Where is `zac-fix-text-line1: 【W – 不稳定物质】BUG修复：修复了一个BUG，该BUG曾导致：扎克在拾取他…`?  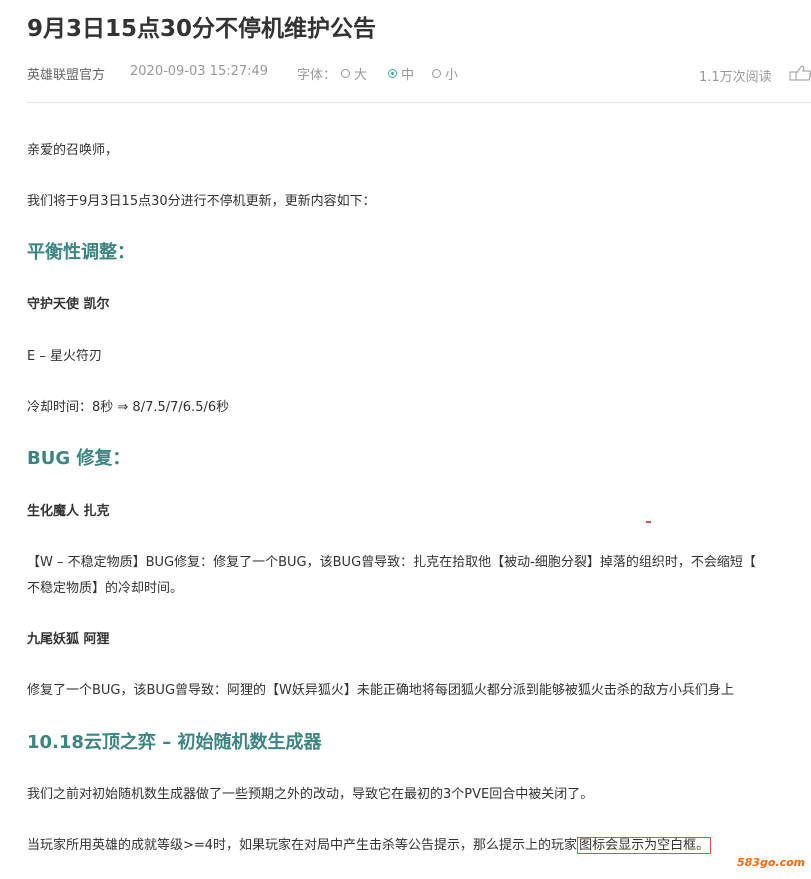
zac-fix-text-line1: 【W – 不稳定物质】BUG修复：修复了一个BUG，该BUG曾导致：扎克在拾取他… is located at coordinates (391, 562).